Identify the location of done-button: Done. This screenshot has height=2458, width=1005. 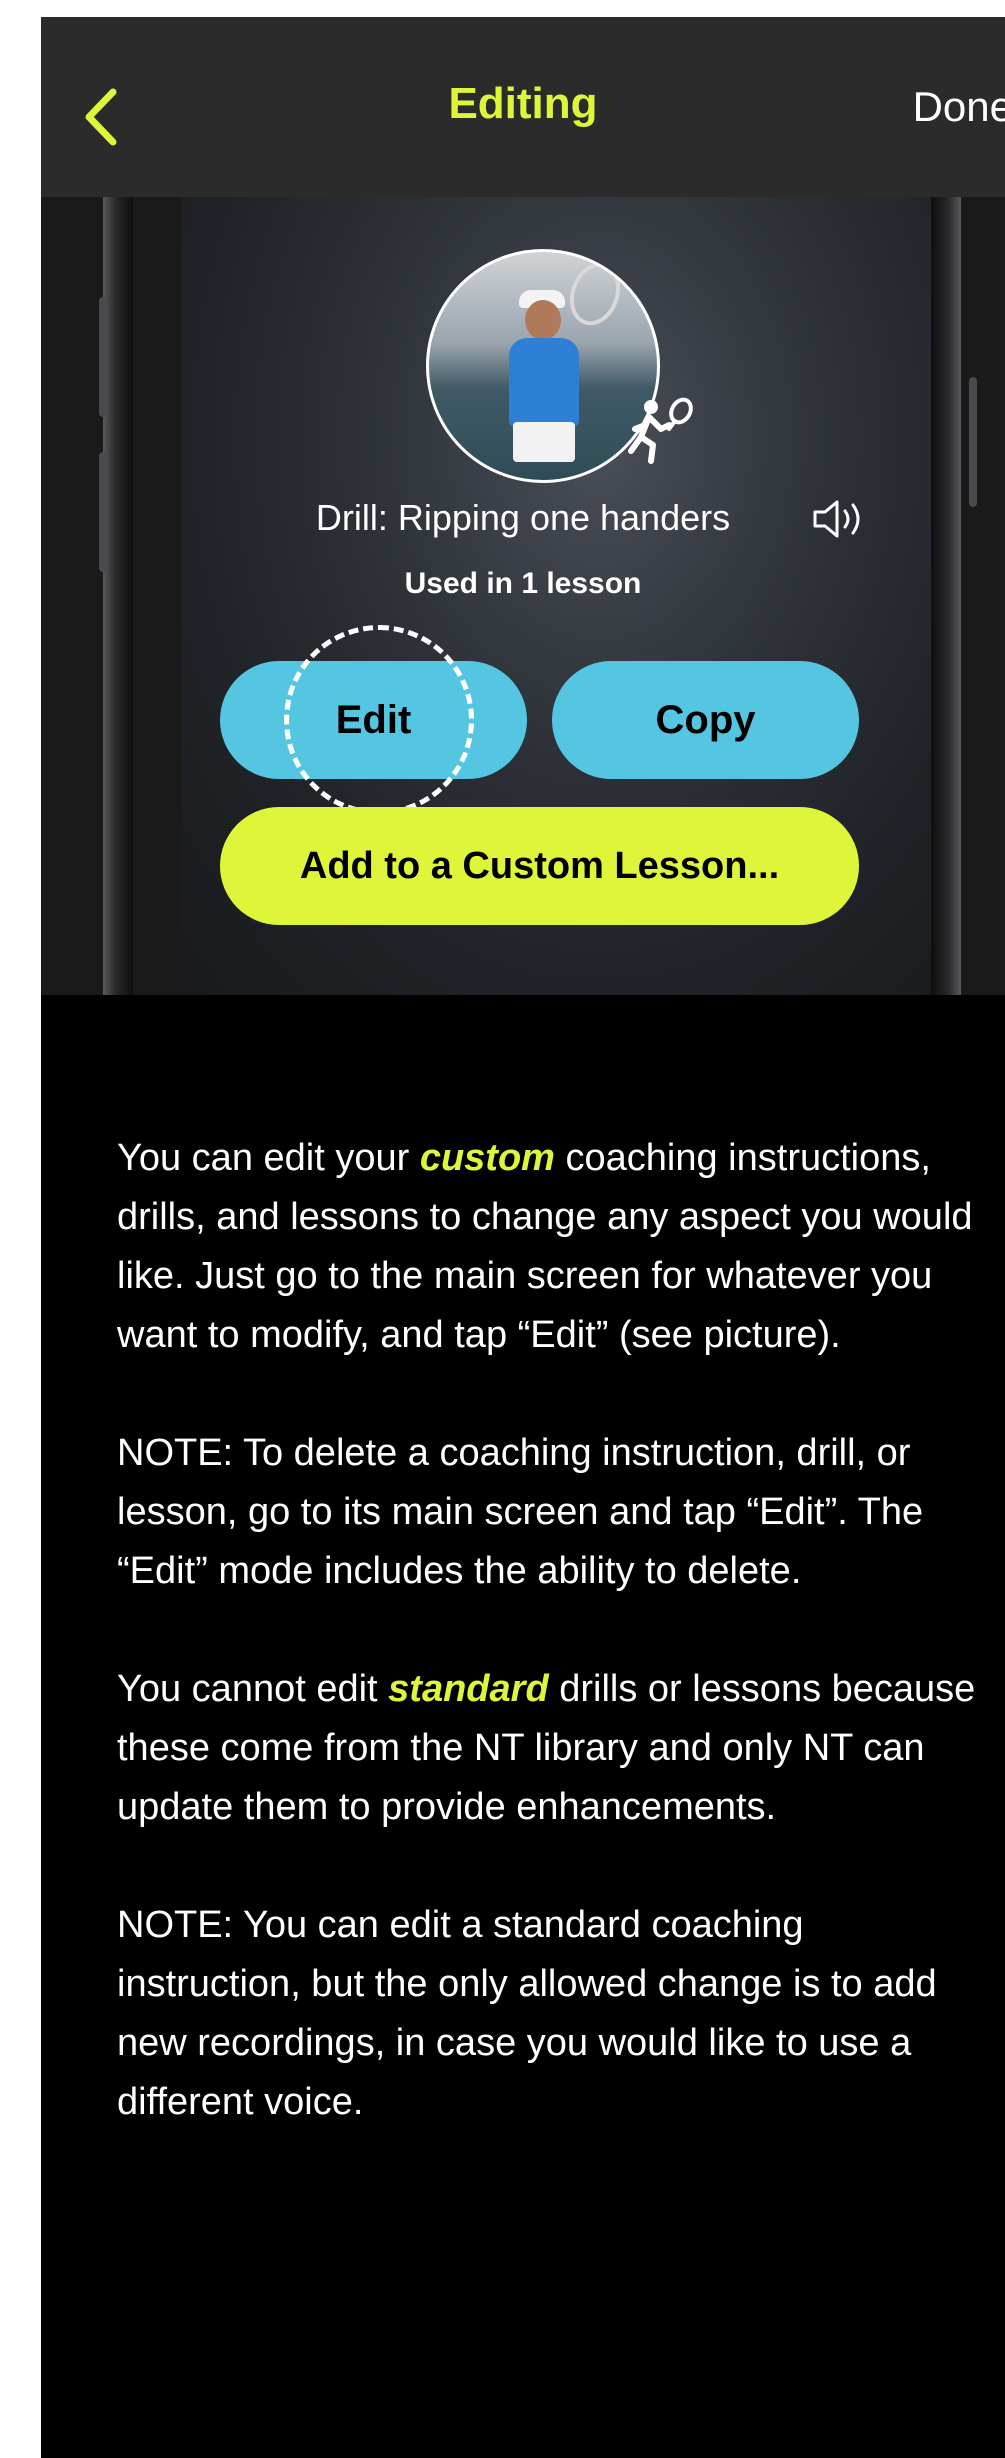
(959, 107).